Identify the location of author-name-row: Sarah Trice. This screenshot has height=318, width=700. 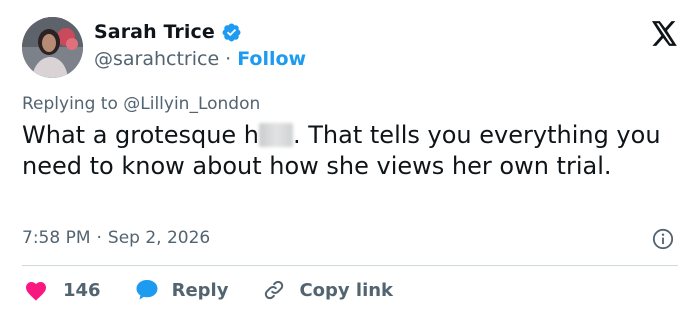
(168, 32).